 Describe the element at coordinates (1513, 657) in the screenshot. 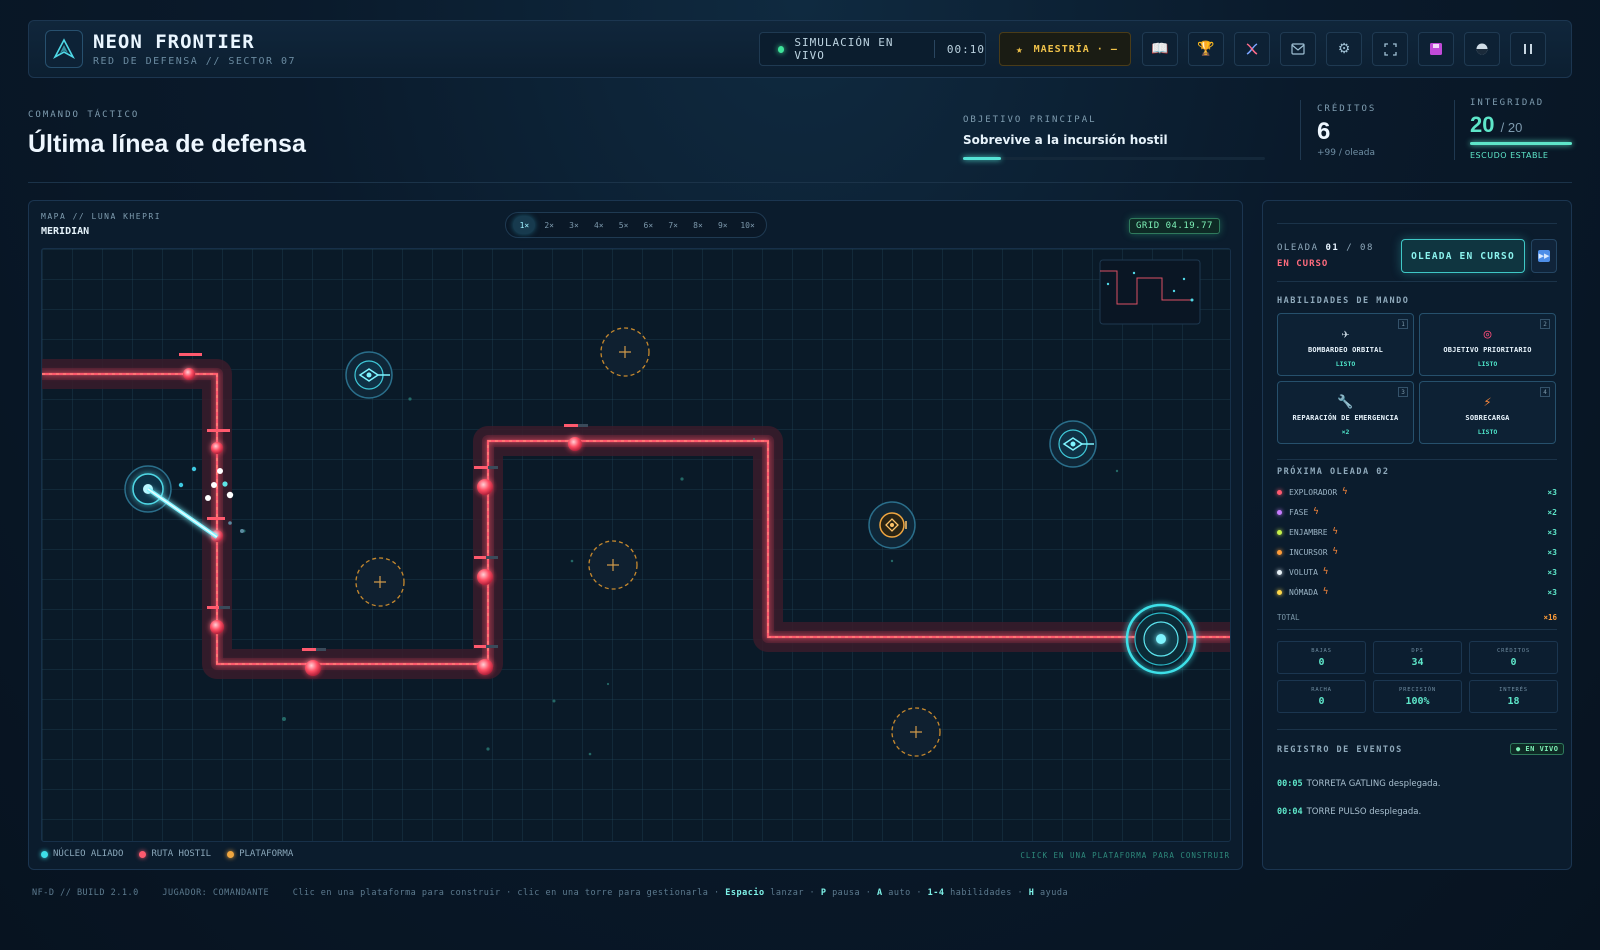

I see `stat-card: CRÉDITOS 0` at that location.